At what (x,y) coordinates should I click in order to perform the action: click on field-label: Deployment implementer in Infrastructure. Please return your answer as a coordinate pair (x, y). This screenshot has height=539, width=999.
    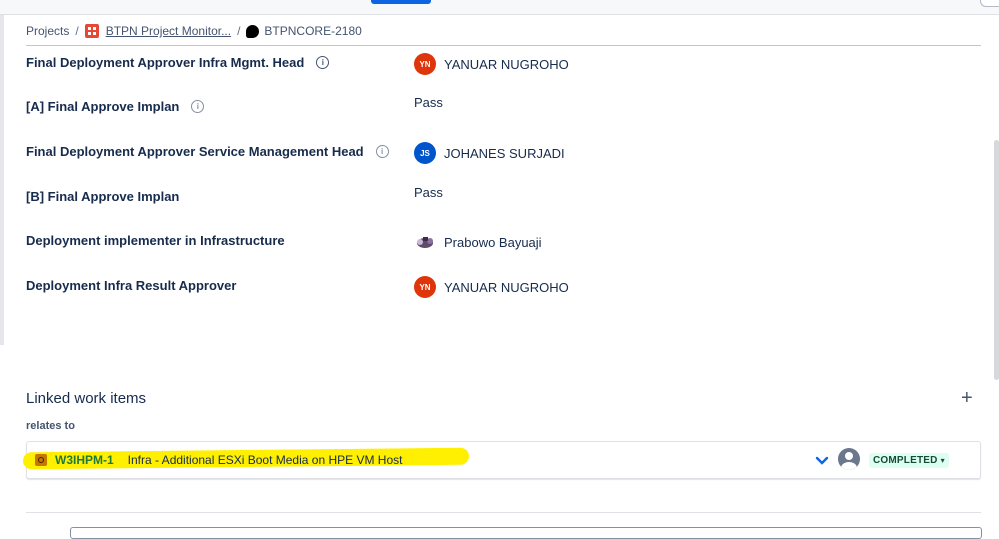
    Looking at the image, I should click on (155, 240).